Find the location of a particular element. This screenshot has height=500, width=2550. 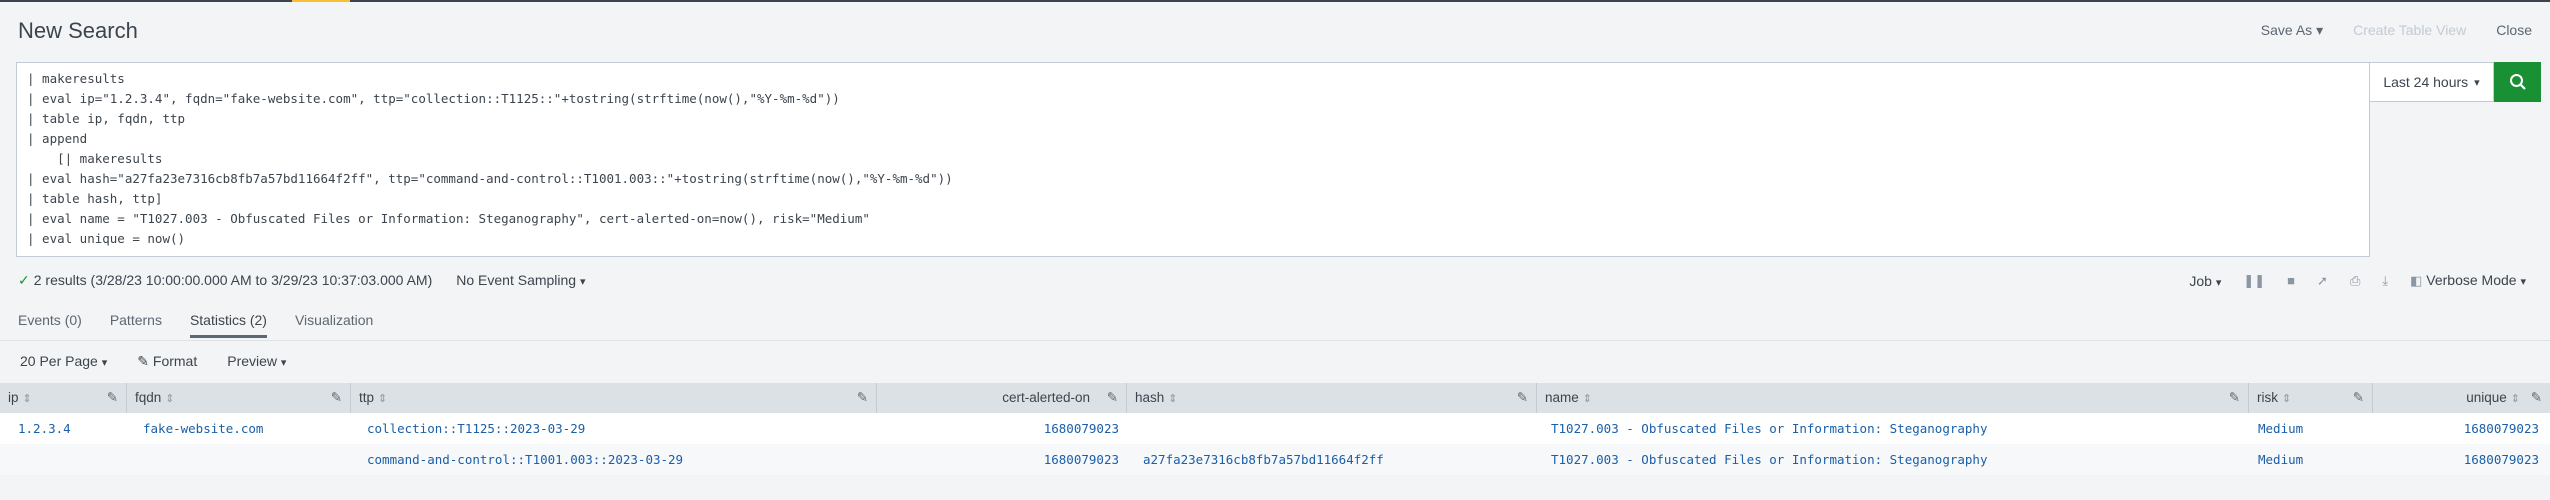

column-header-risk: risk ⇕ ✎ is located at coordinates (2311, 398).